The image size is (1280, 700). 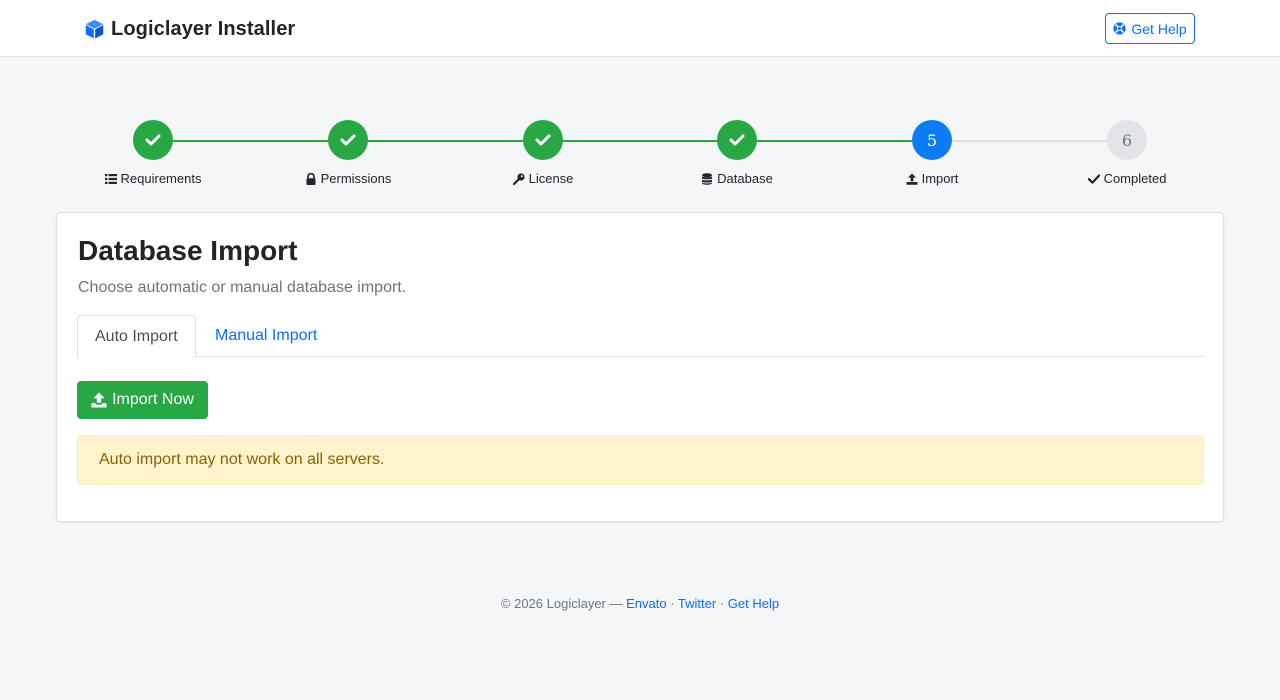 What do you see at coordinates (640, 28) in the screenshot?
I see `top-navbar: Logiclayer Installer Get Help` at bounding box center [640, 28].